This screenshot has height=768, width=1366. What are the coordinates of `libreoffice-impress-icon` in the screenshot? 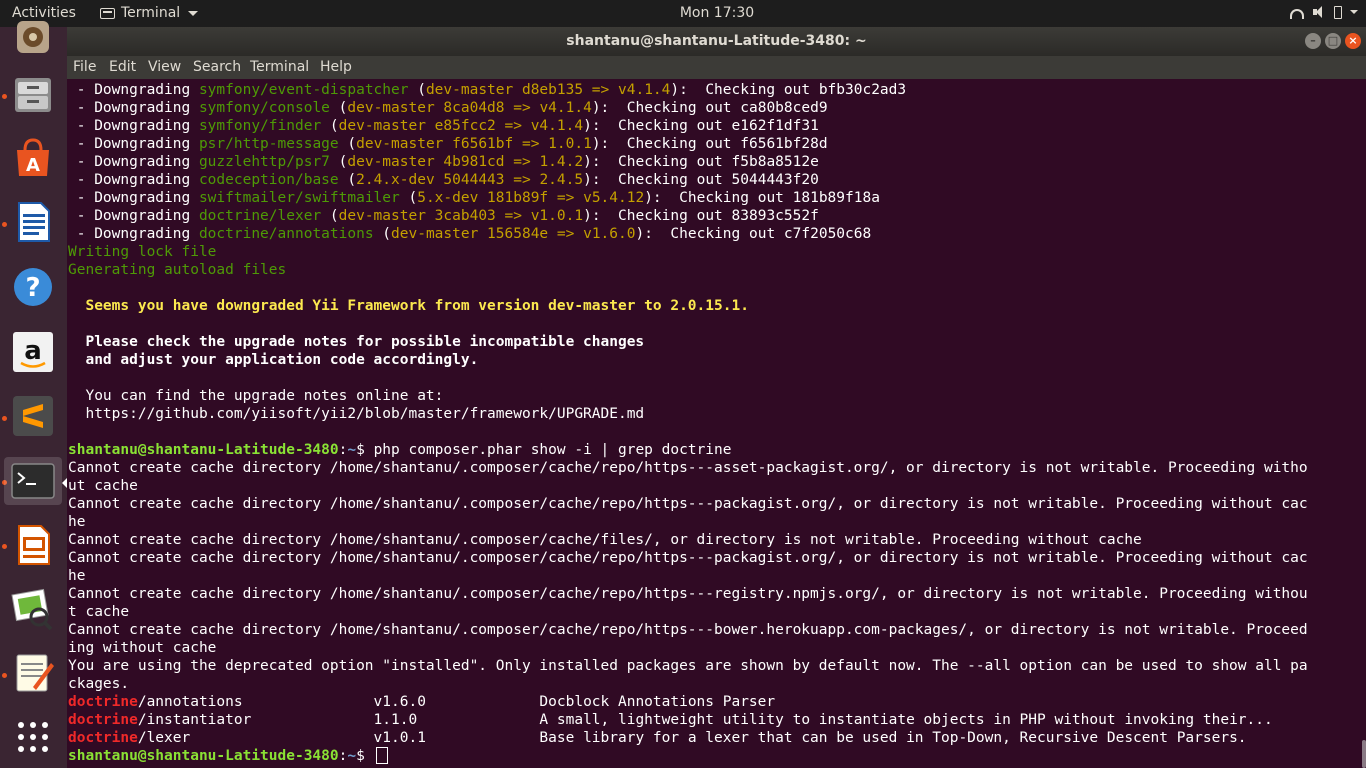 It's located at (33, 545).